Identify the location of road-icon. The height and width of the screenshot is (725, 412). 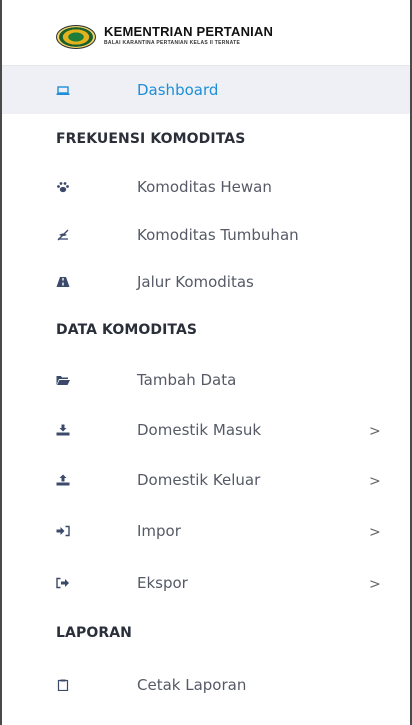
(63, 282).